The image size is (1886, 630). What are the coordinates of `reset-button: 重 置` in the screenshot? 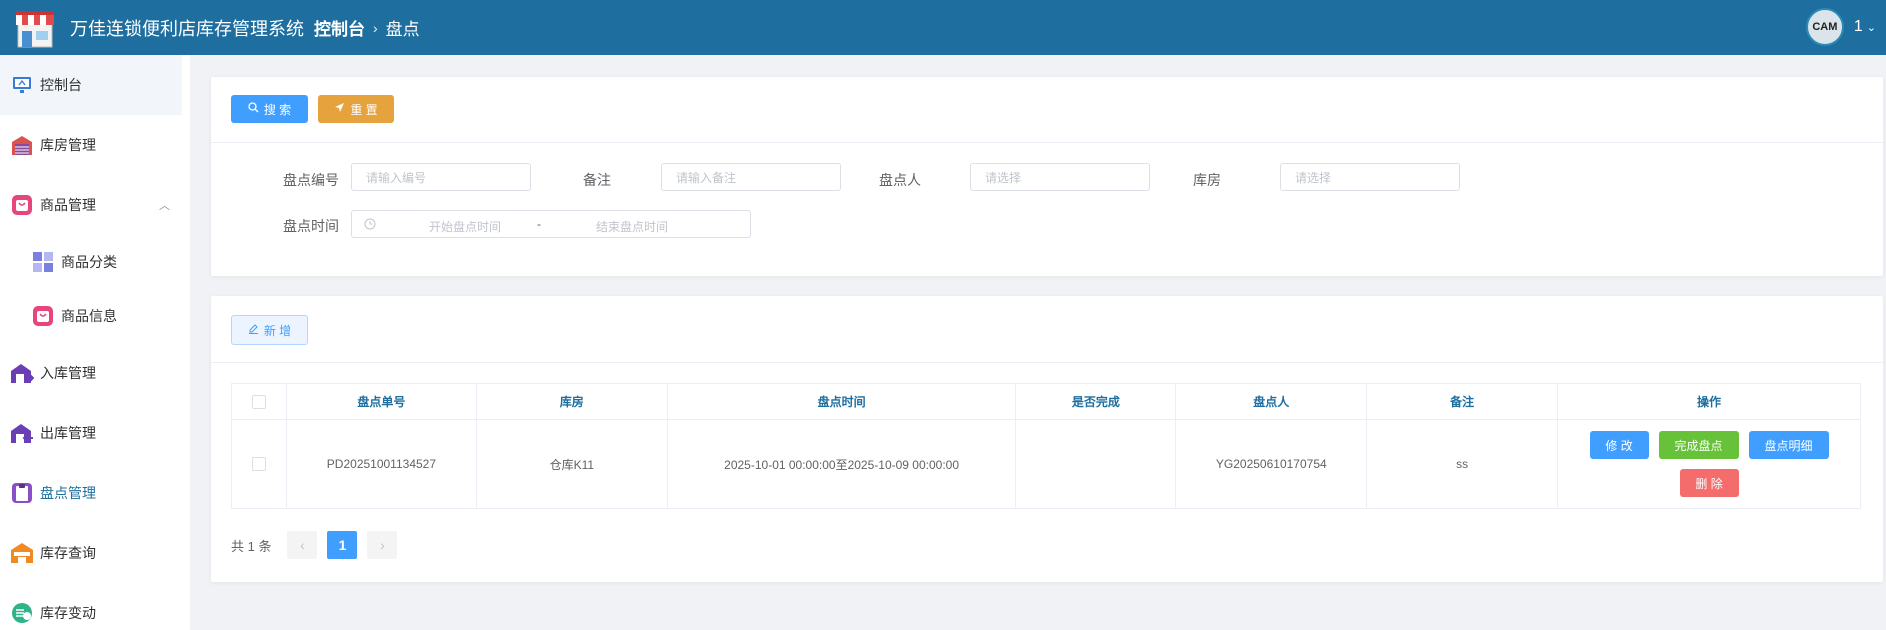 It's located at (356, 109).